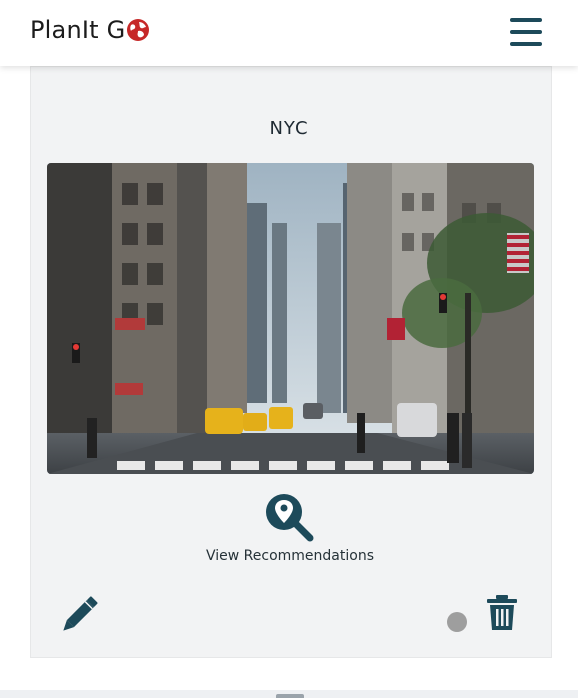  What do you see at coordinates (138, 30) in the screenshot?
I see `globe-icon` at bounding box center [138, 30].